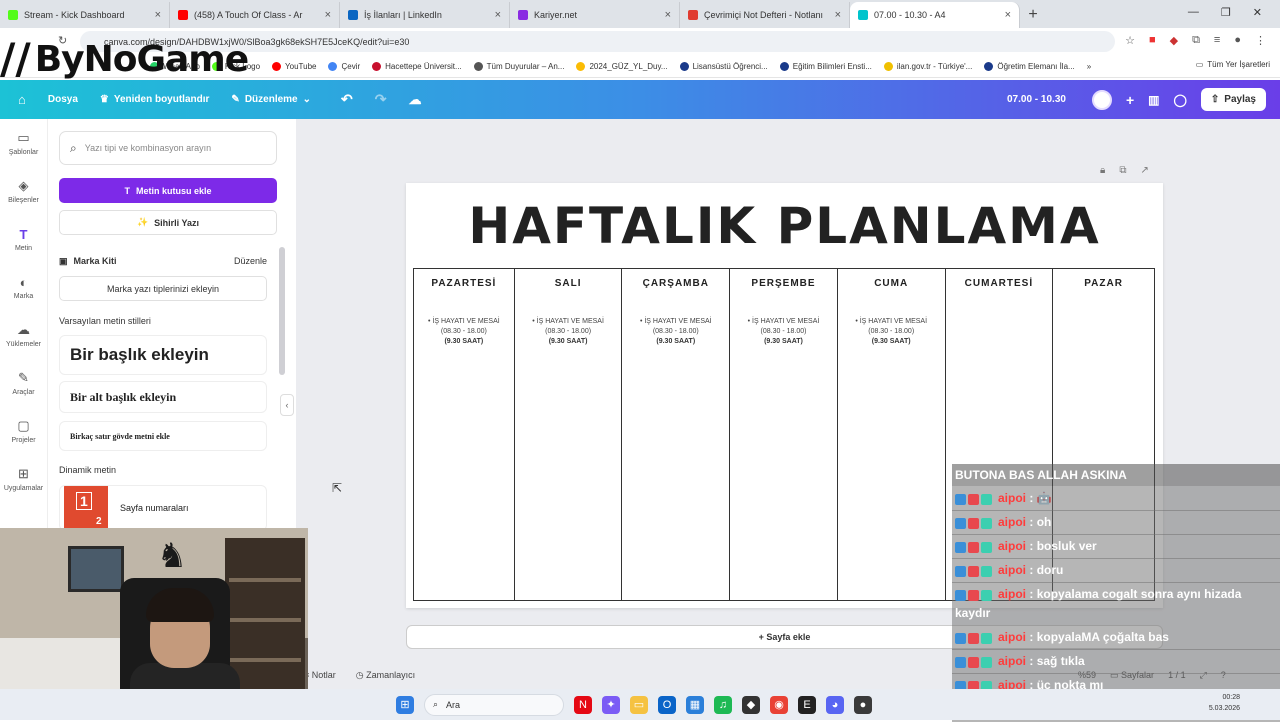 Image resolution: width=1280 pixels, height=722 pixels. What do you see at coordinates (1130, 100) in the screenshot?
I see `add-collaborator-icon: +` at bounding box center [1130, 100].